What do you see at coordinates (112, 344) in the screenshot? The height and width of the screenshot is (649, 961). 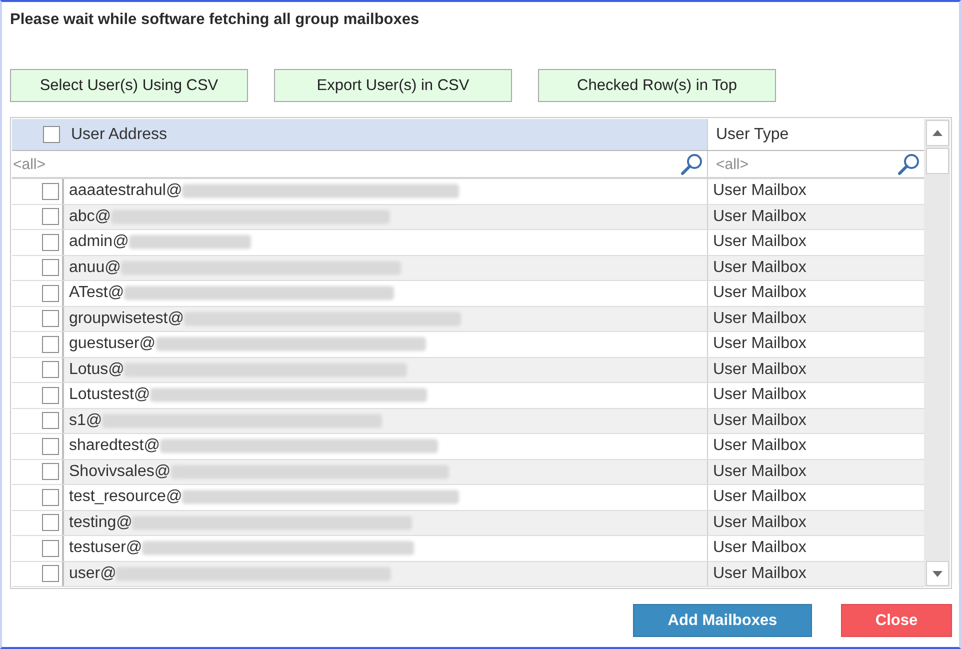 I see `email-address: guestuser@` at bounding box center [112, 344].